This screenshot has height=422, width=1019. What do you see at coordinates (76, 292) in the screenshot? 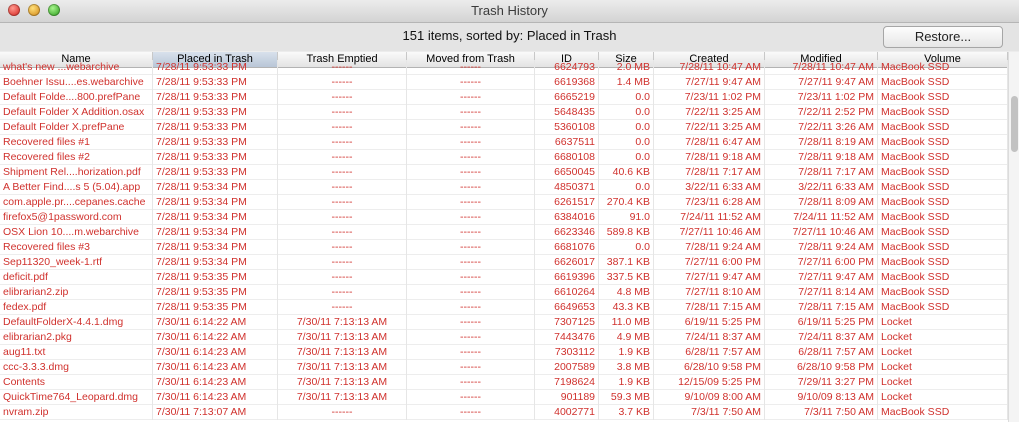
I see `name-cell: elibrarian2.zip` at bounding box center [76, 292].